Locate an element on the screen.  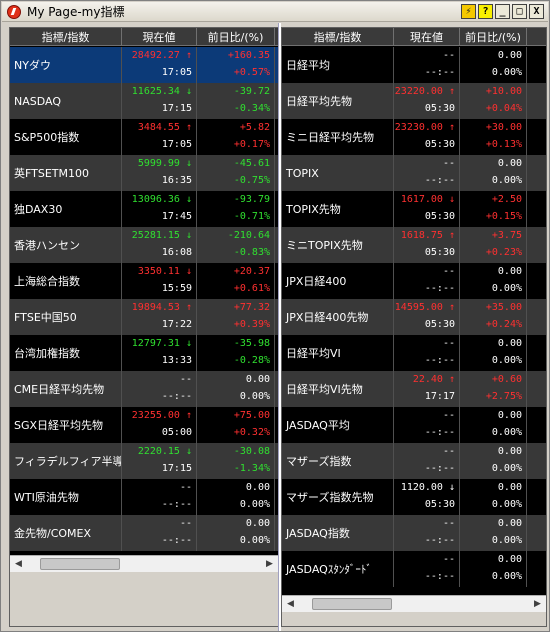
table-row: TOPIX -- --:-- 0.00 0.00% is located at coordinates (414, 173).